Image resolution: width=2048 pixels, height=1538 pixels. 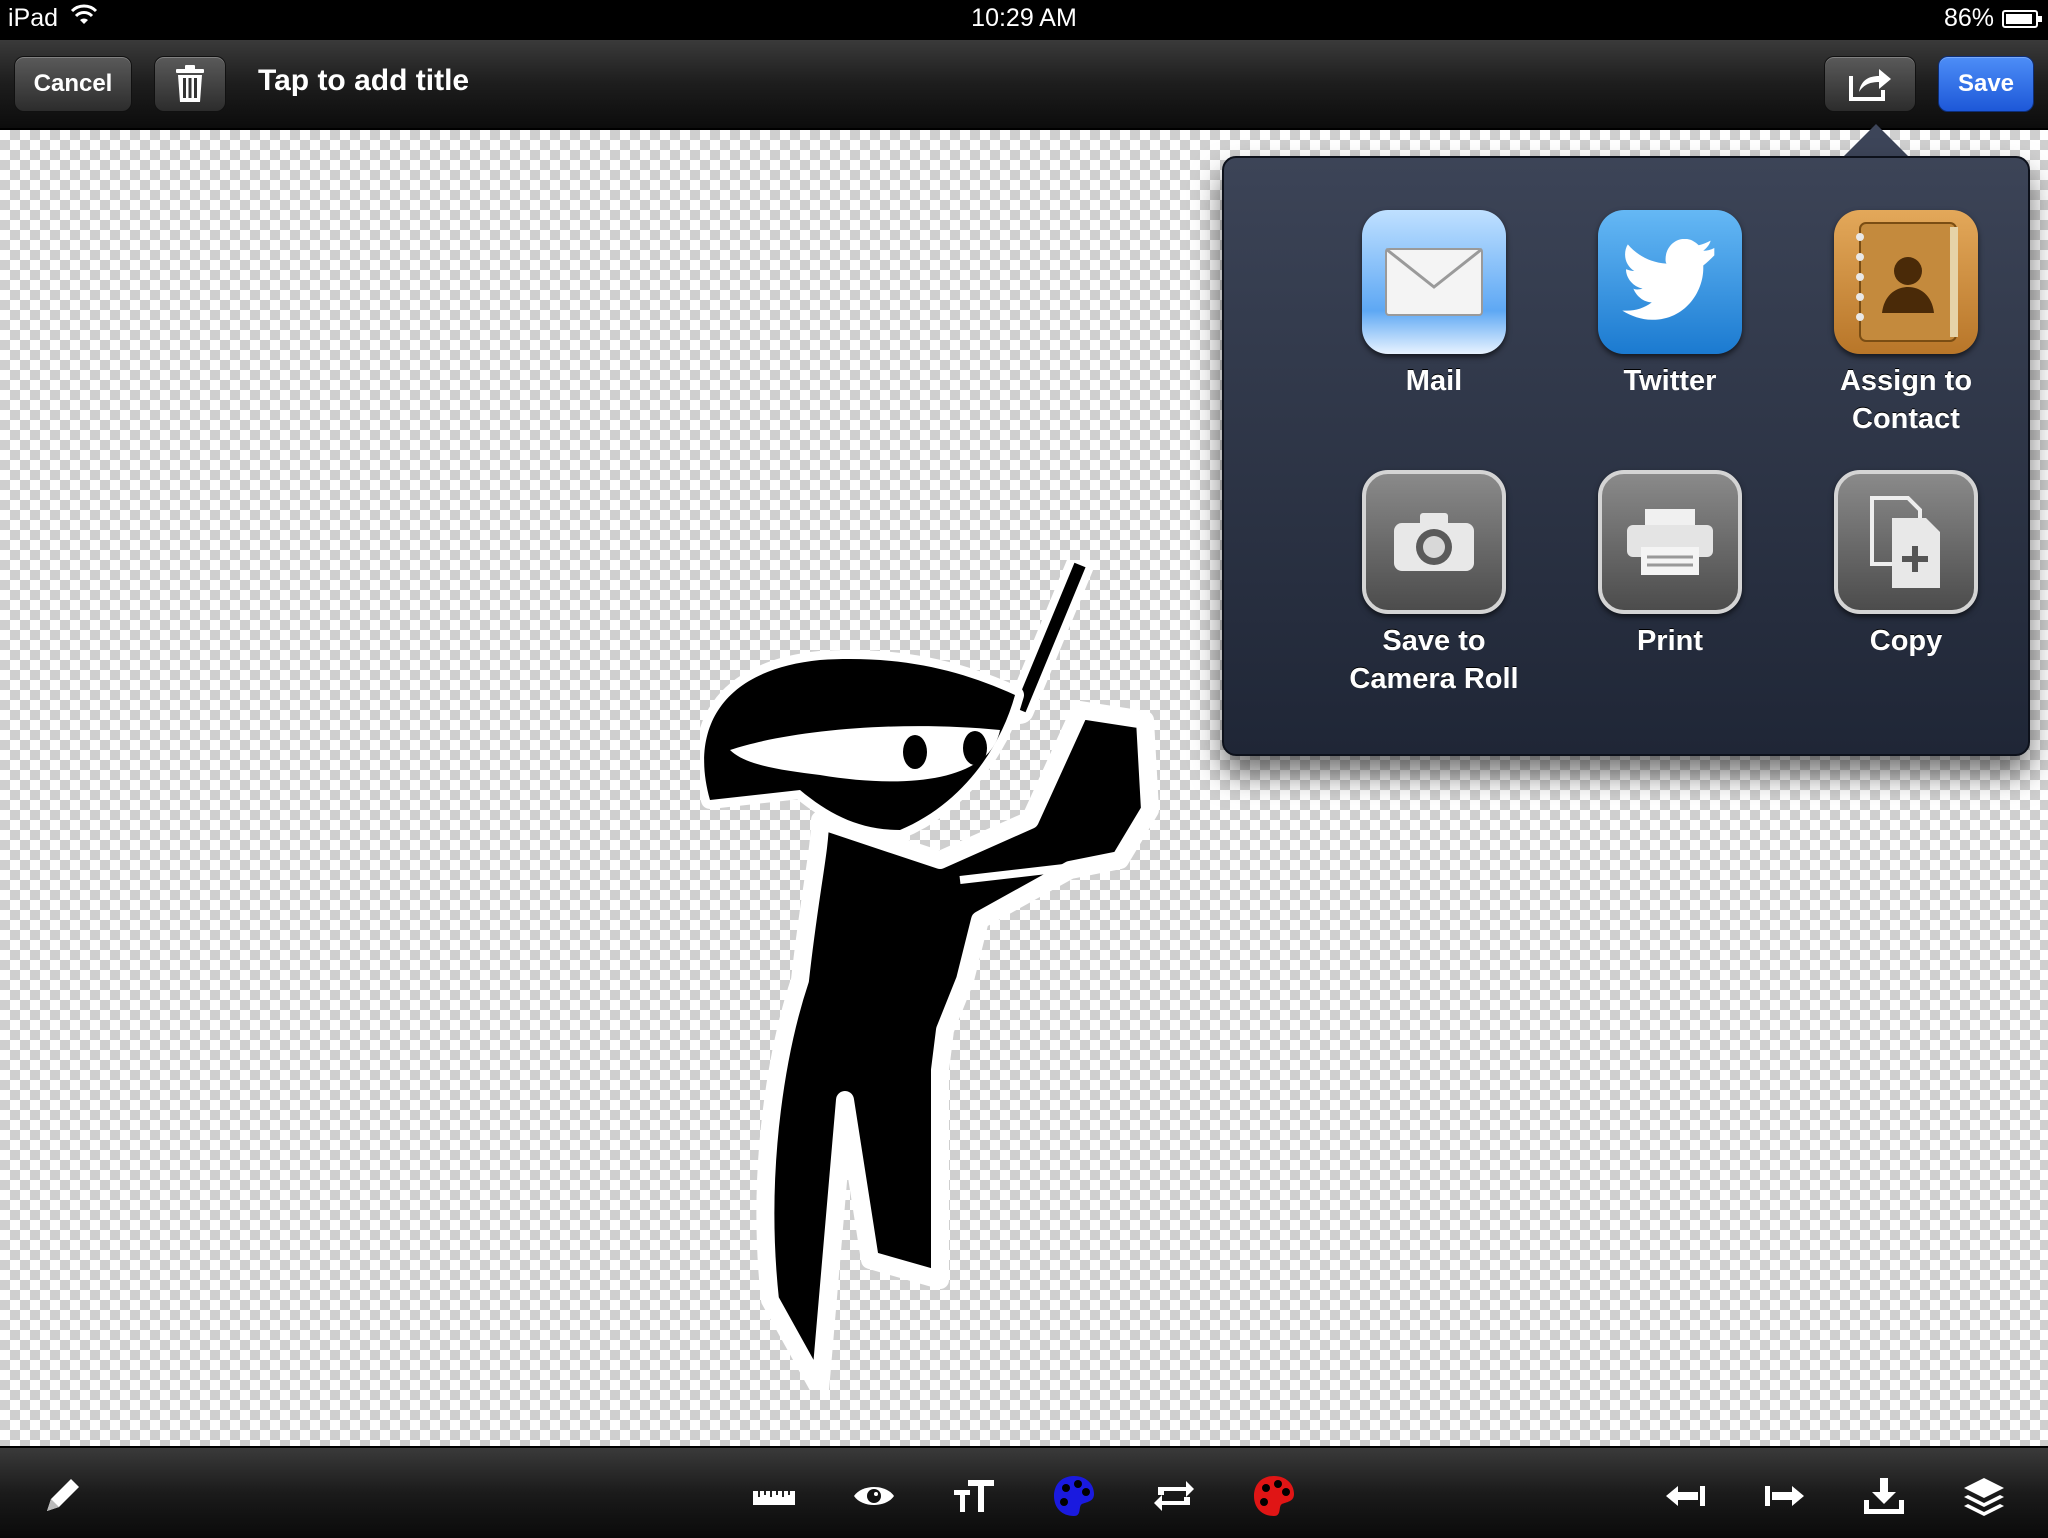 What do you see at coordinates (1274, 1496) in the screenshot?
I see `red-palette-icon` at bounding box center [1274, 1496].